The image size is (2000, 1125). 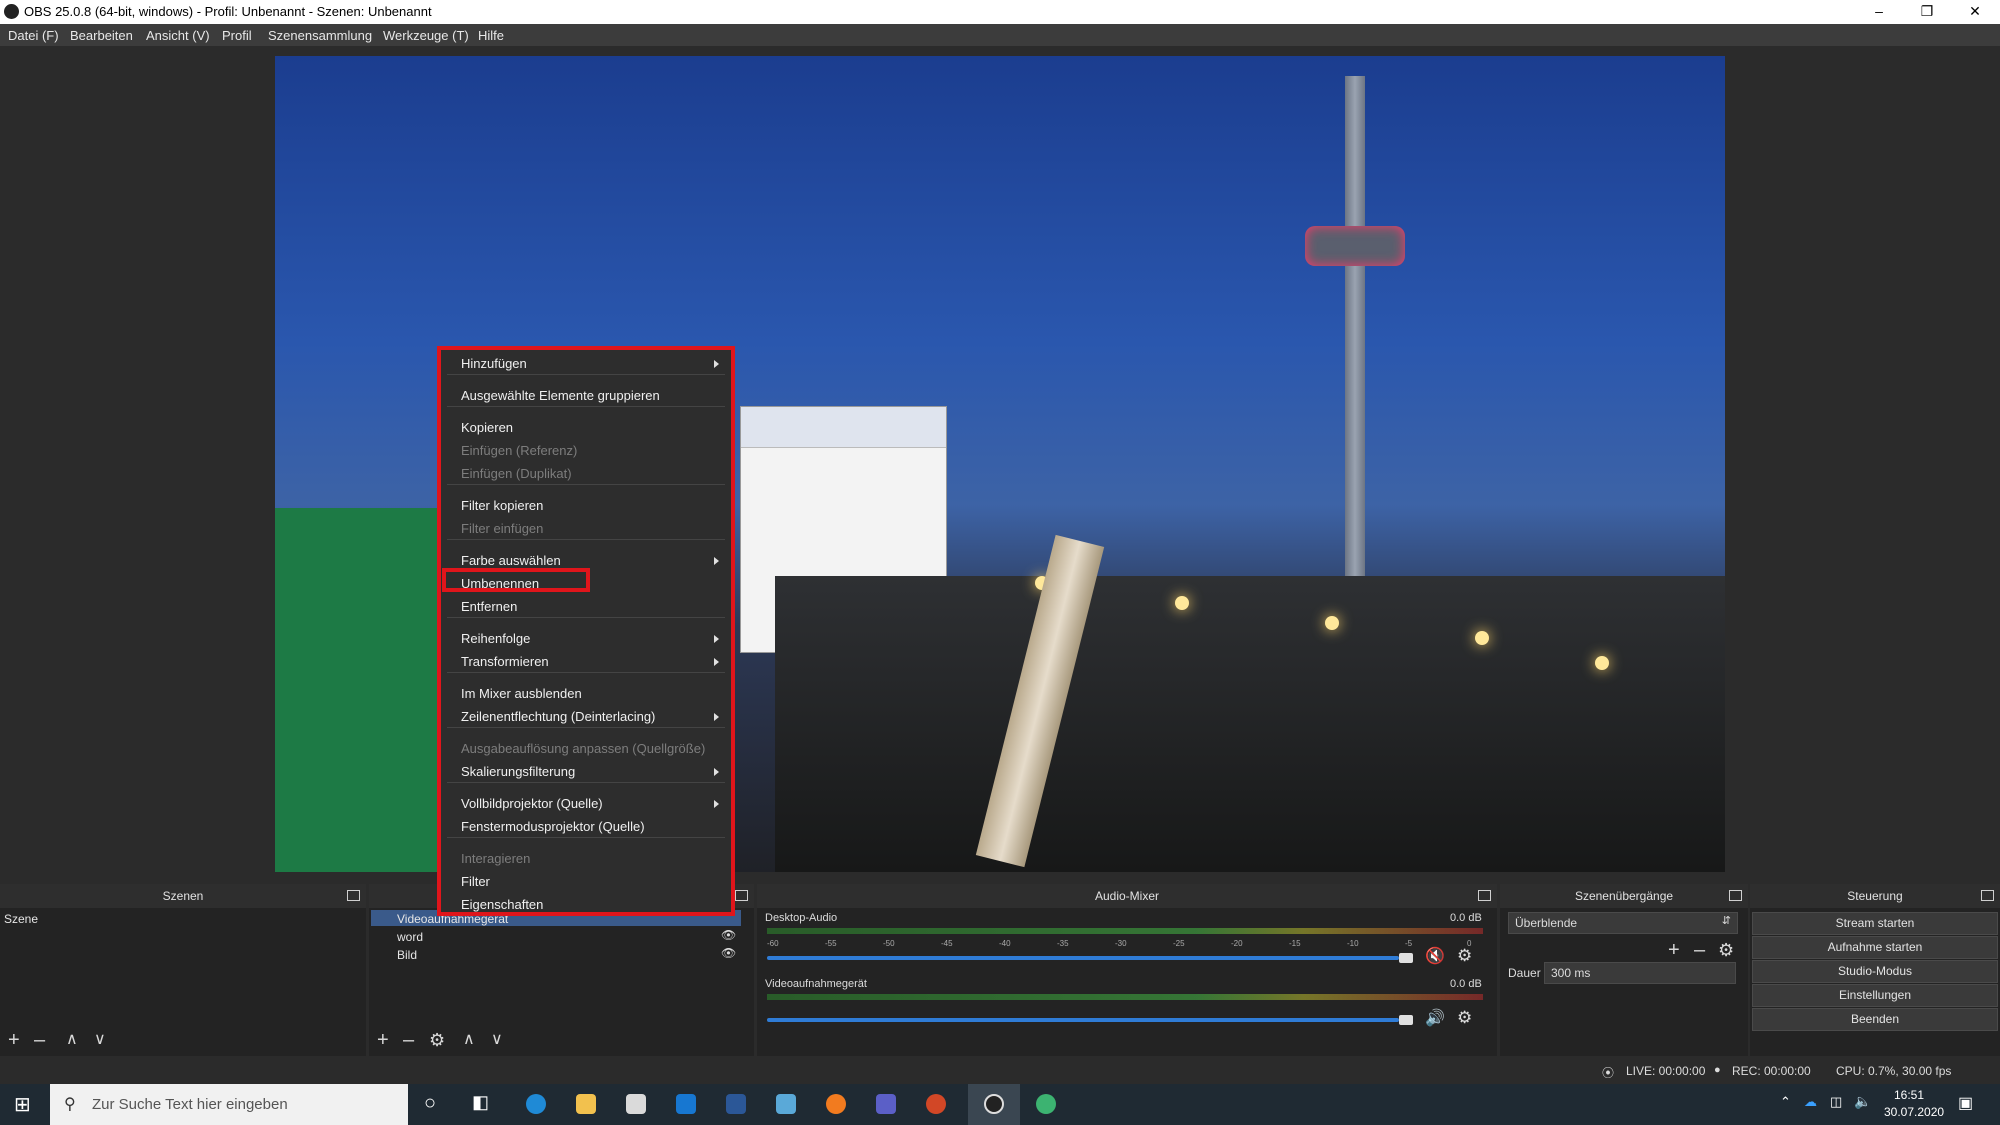 I want to click on chevron-updown-icon: ⇵, so click(x=1726, y=921).